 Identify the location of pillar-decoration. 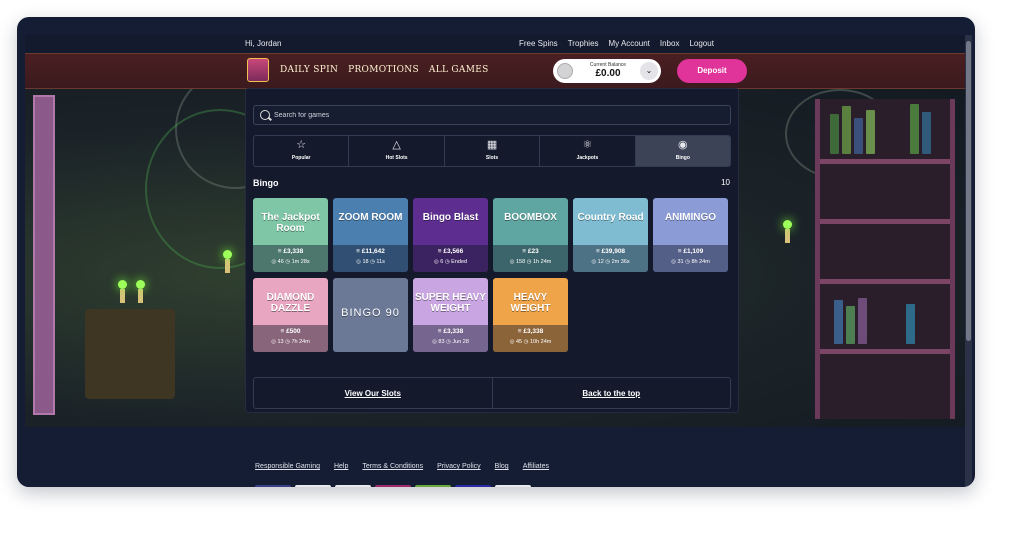
(44, 255).